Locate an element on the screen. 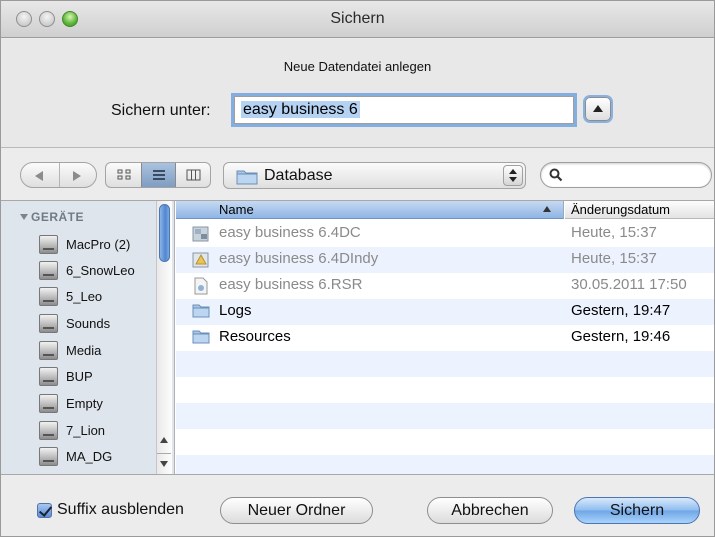 Image resolution: width=715 pixels, height=537 pixels. scroll-thumb is located at coordinates (164, 233).